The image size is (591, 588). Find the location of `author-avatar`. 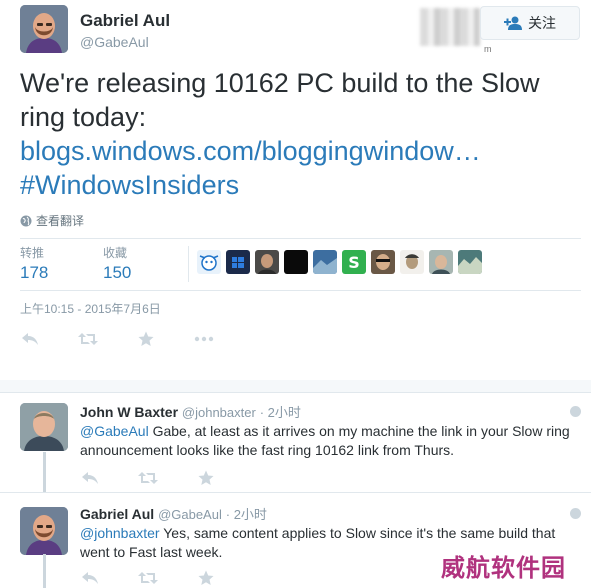

author-avatar is located at coordinates (44, 29).